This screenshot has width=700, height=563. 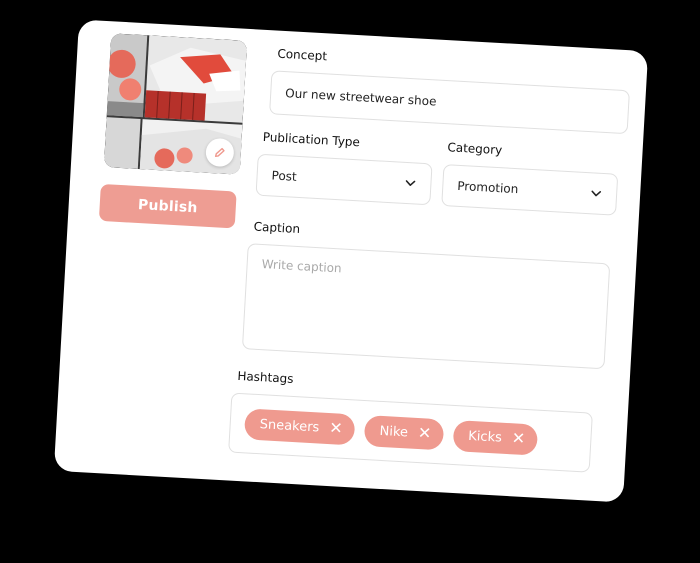 I want to click on media-thumbnail, so click(x=175, y=104).